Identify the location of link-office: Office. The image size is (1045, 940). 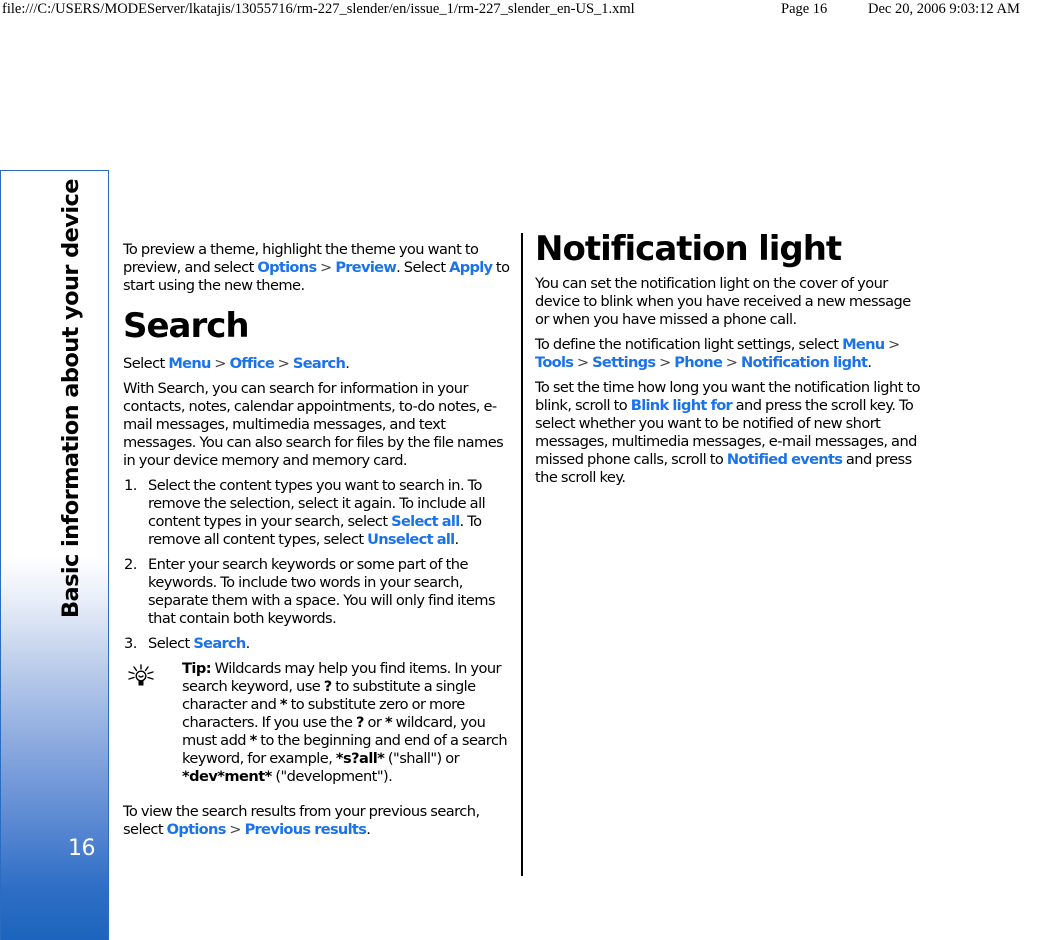
(252, 363).